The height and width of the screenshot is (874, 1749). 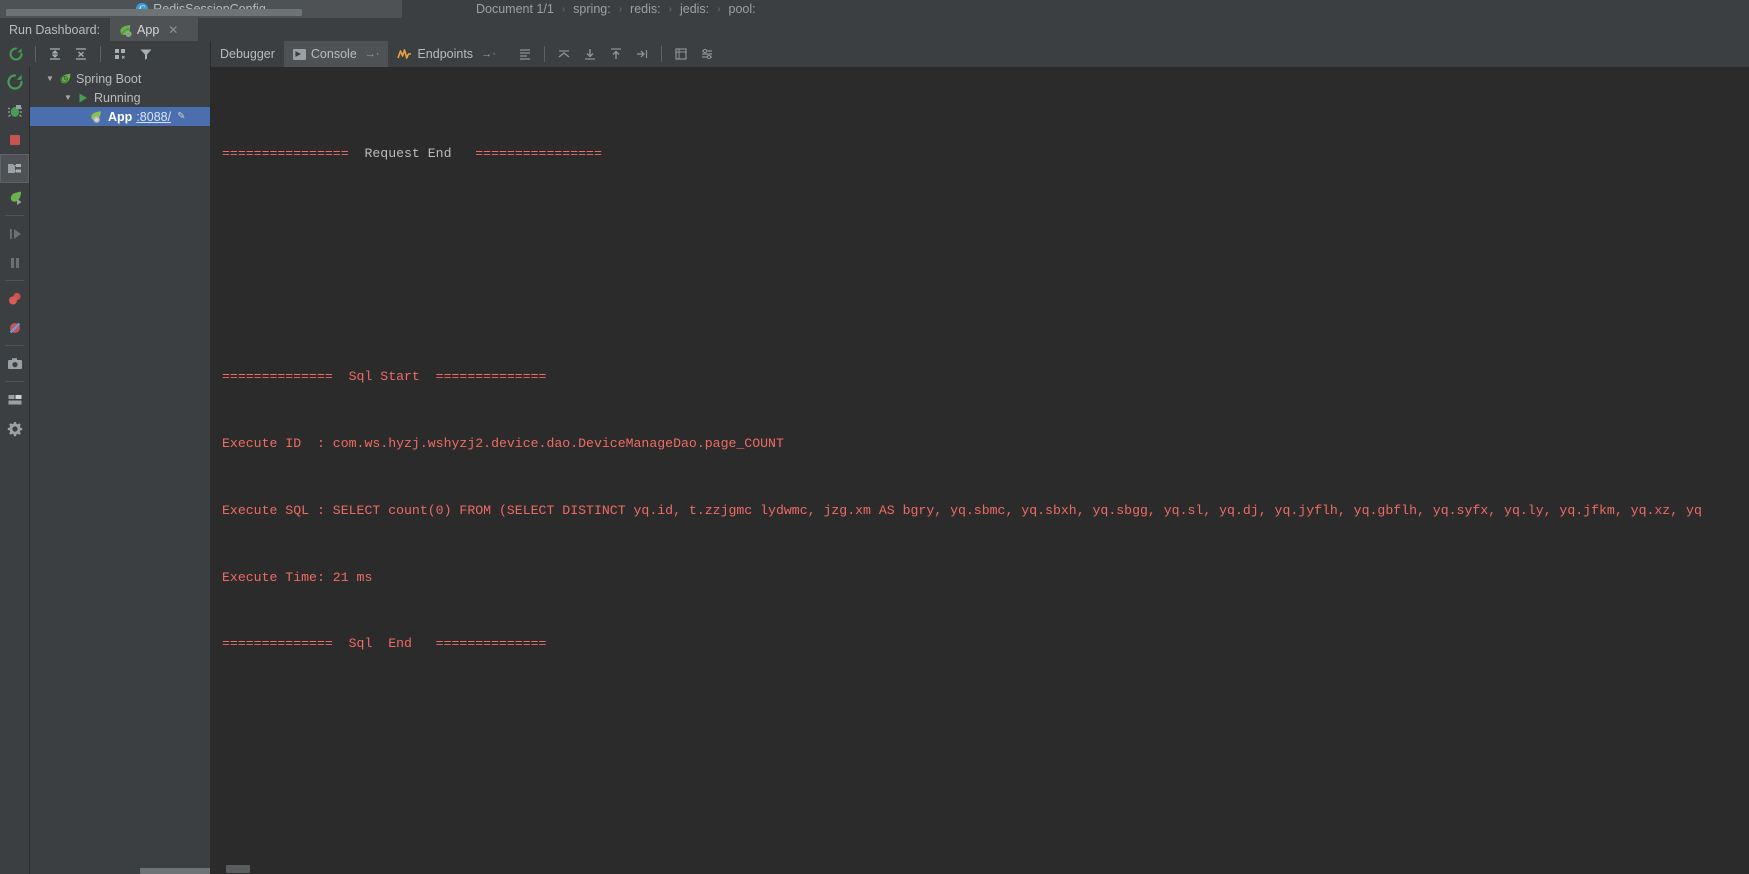 What do you see at coordinates (175, 871) in the screenshot?
I see `tree-horizontal-scrollbar` at bounding box center [175, 871].